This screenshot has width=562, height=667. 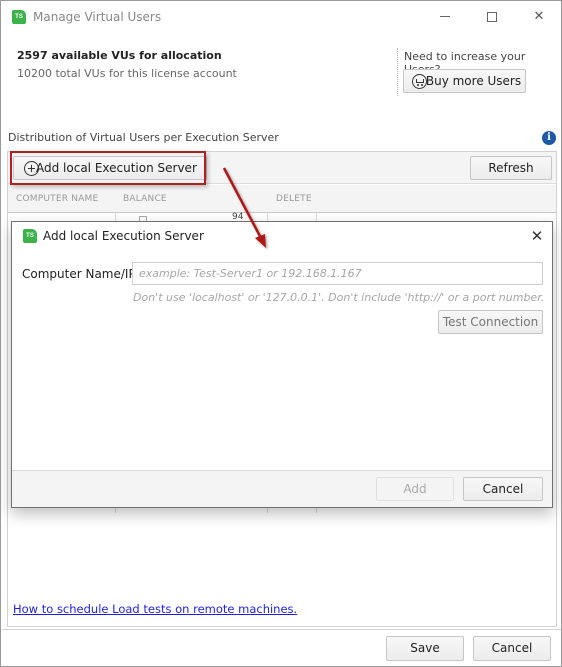 I want to click on minimize-button, so click(x=445, y=17).